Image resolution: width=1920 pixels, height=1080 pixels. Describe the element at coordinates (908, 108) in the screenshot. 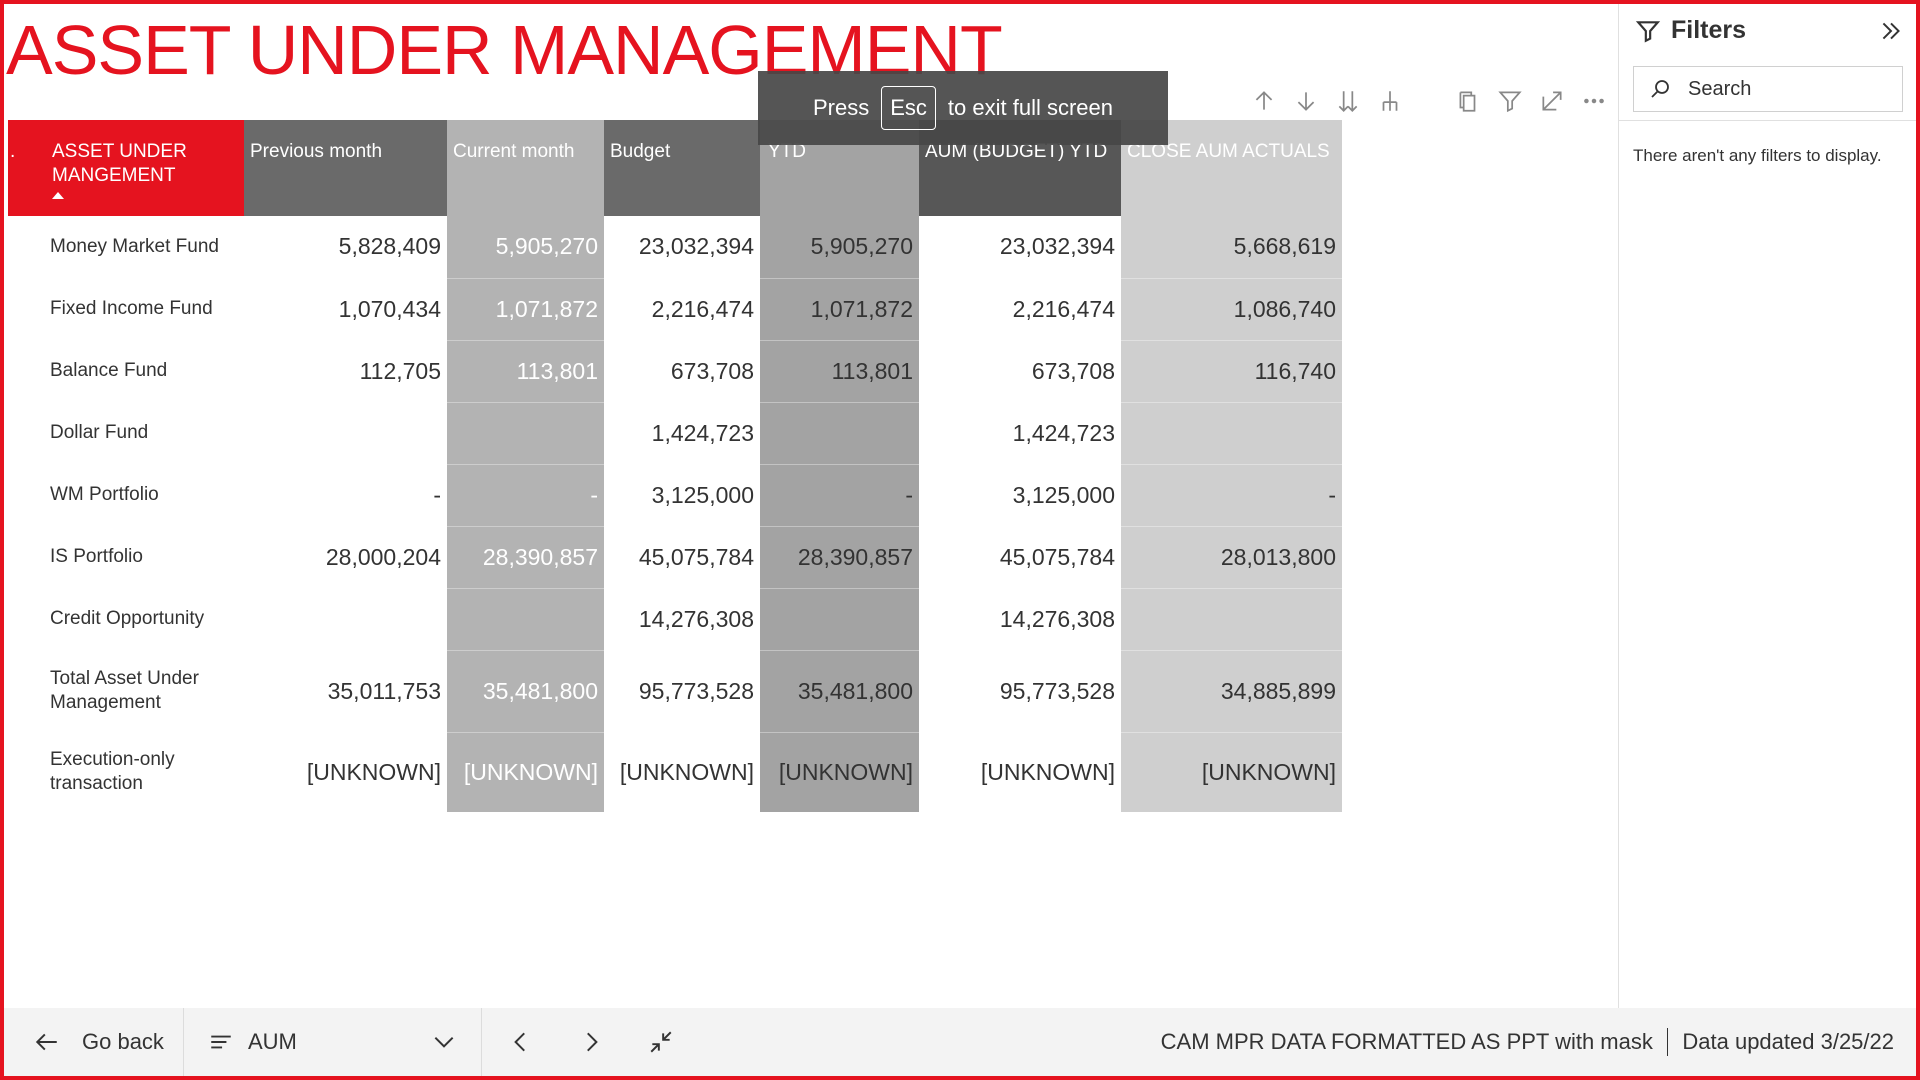

I see `esc-key-badge: Esc` at that location.